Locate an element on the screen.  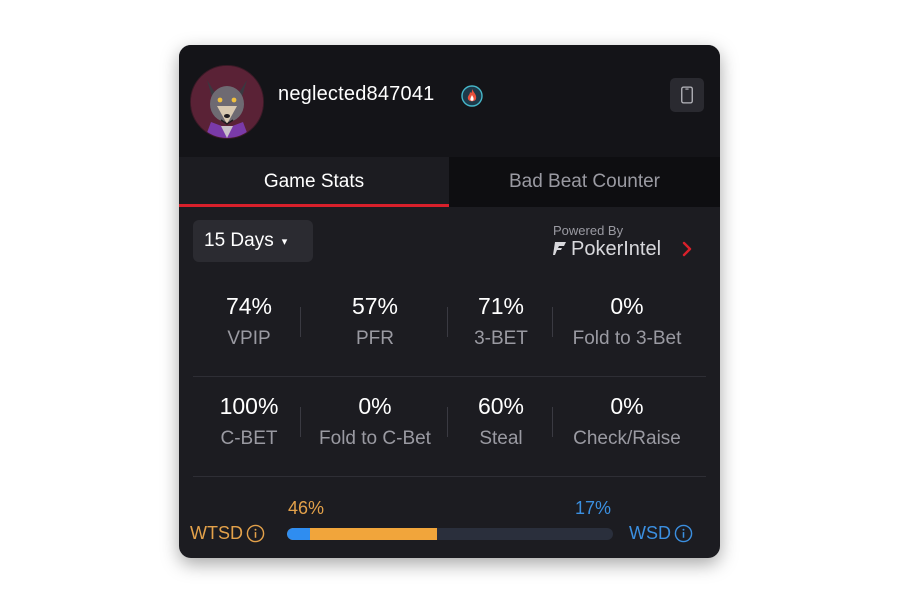
stat-pfr: 57% PFR is located at coordinates (375, 321).